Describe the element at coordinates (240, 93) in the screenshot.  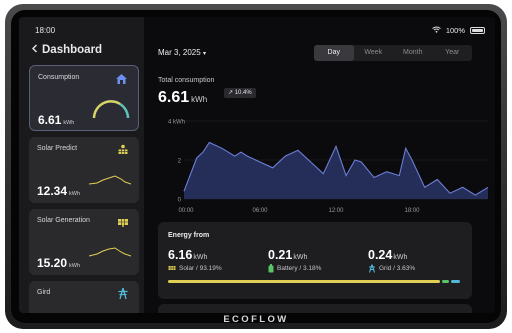
I see `change-badge: ↗ 10.4%` at that location.